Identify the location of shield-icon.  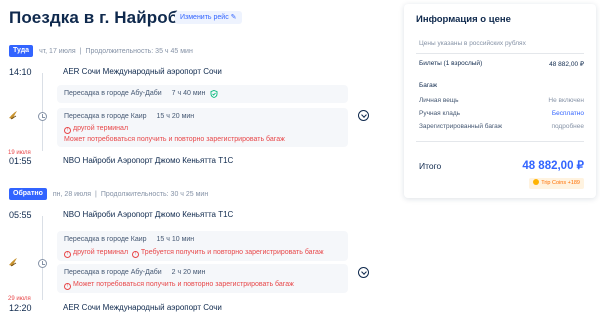
(214, 94).